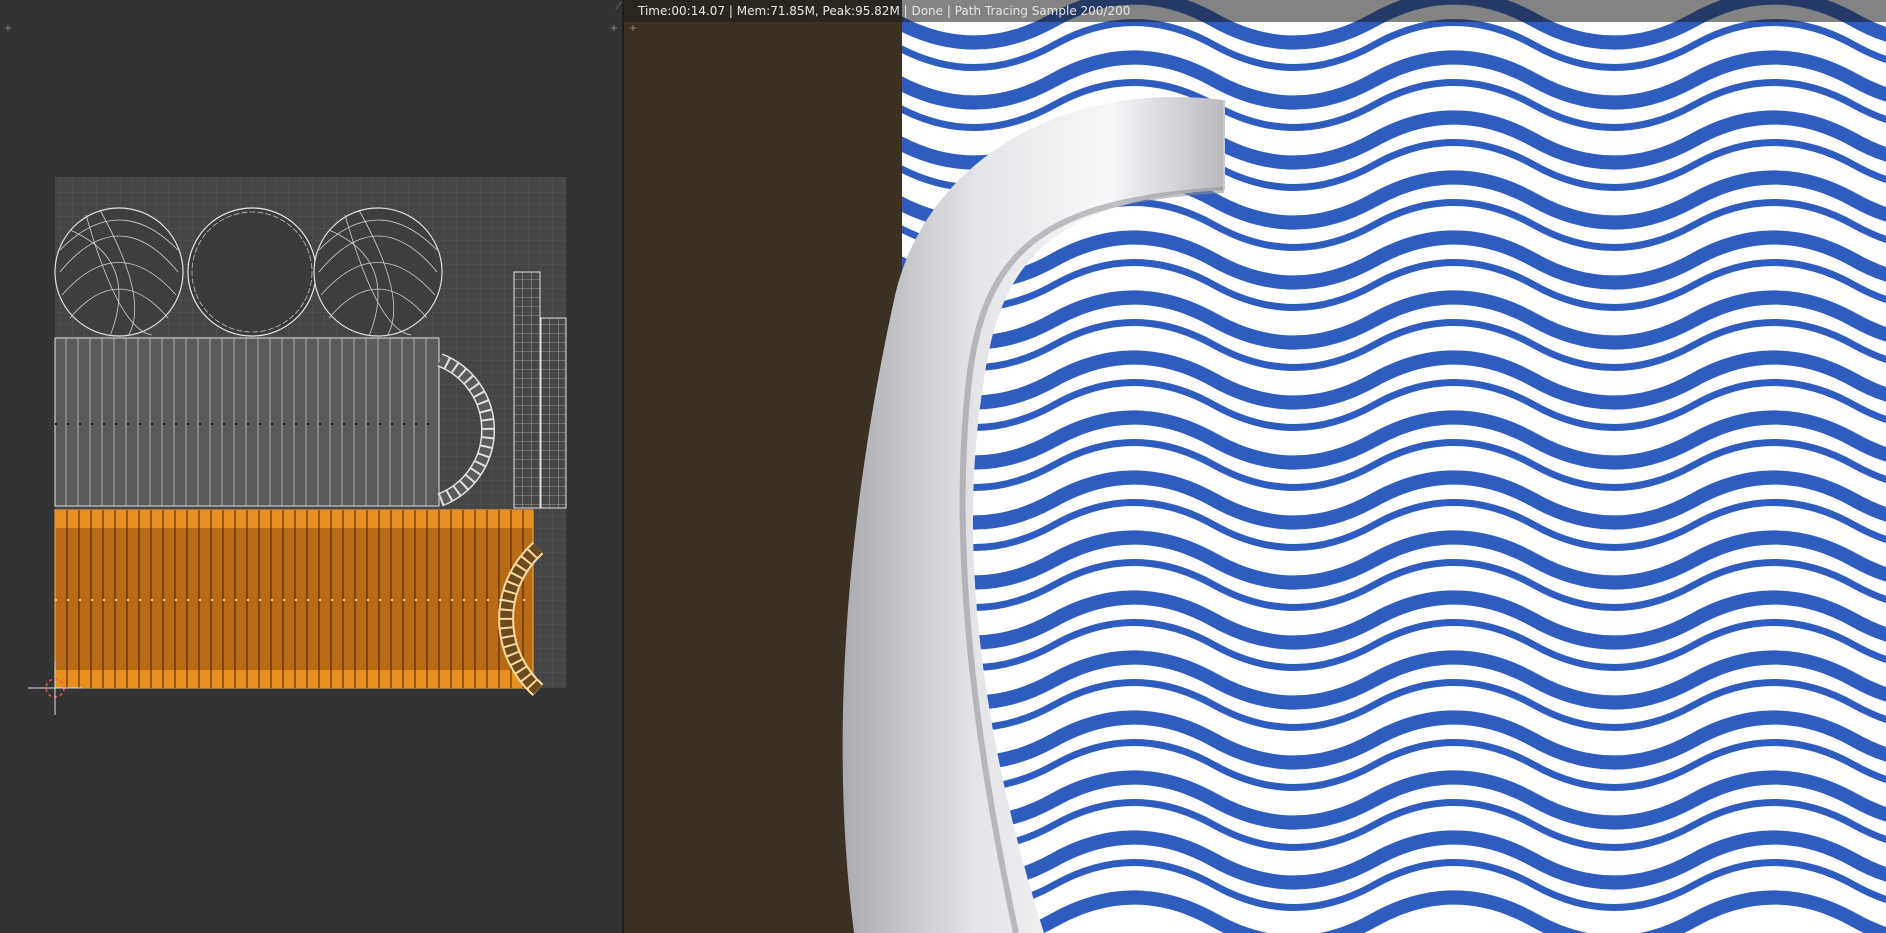  What do you see at coordinates (247, 422) in the screenshot?
I see `uv-island-mug-body-unselected` at bounding box center [247, 422].